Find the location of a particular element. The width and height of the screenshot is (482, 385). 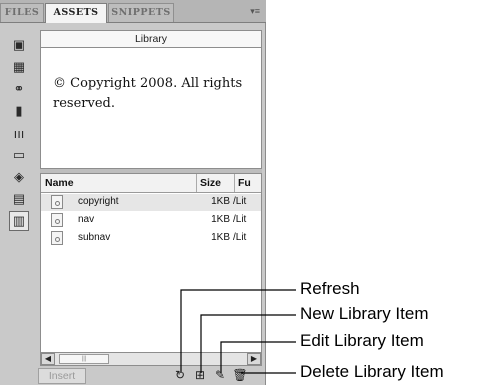

callout-line-refresh is located at coordinates (238, 331).